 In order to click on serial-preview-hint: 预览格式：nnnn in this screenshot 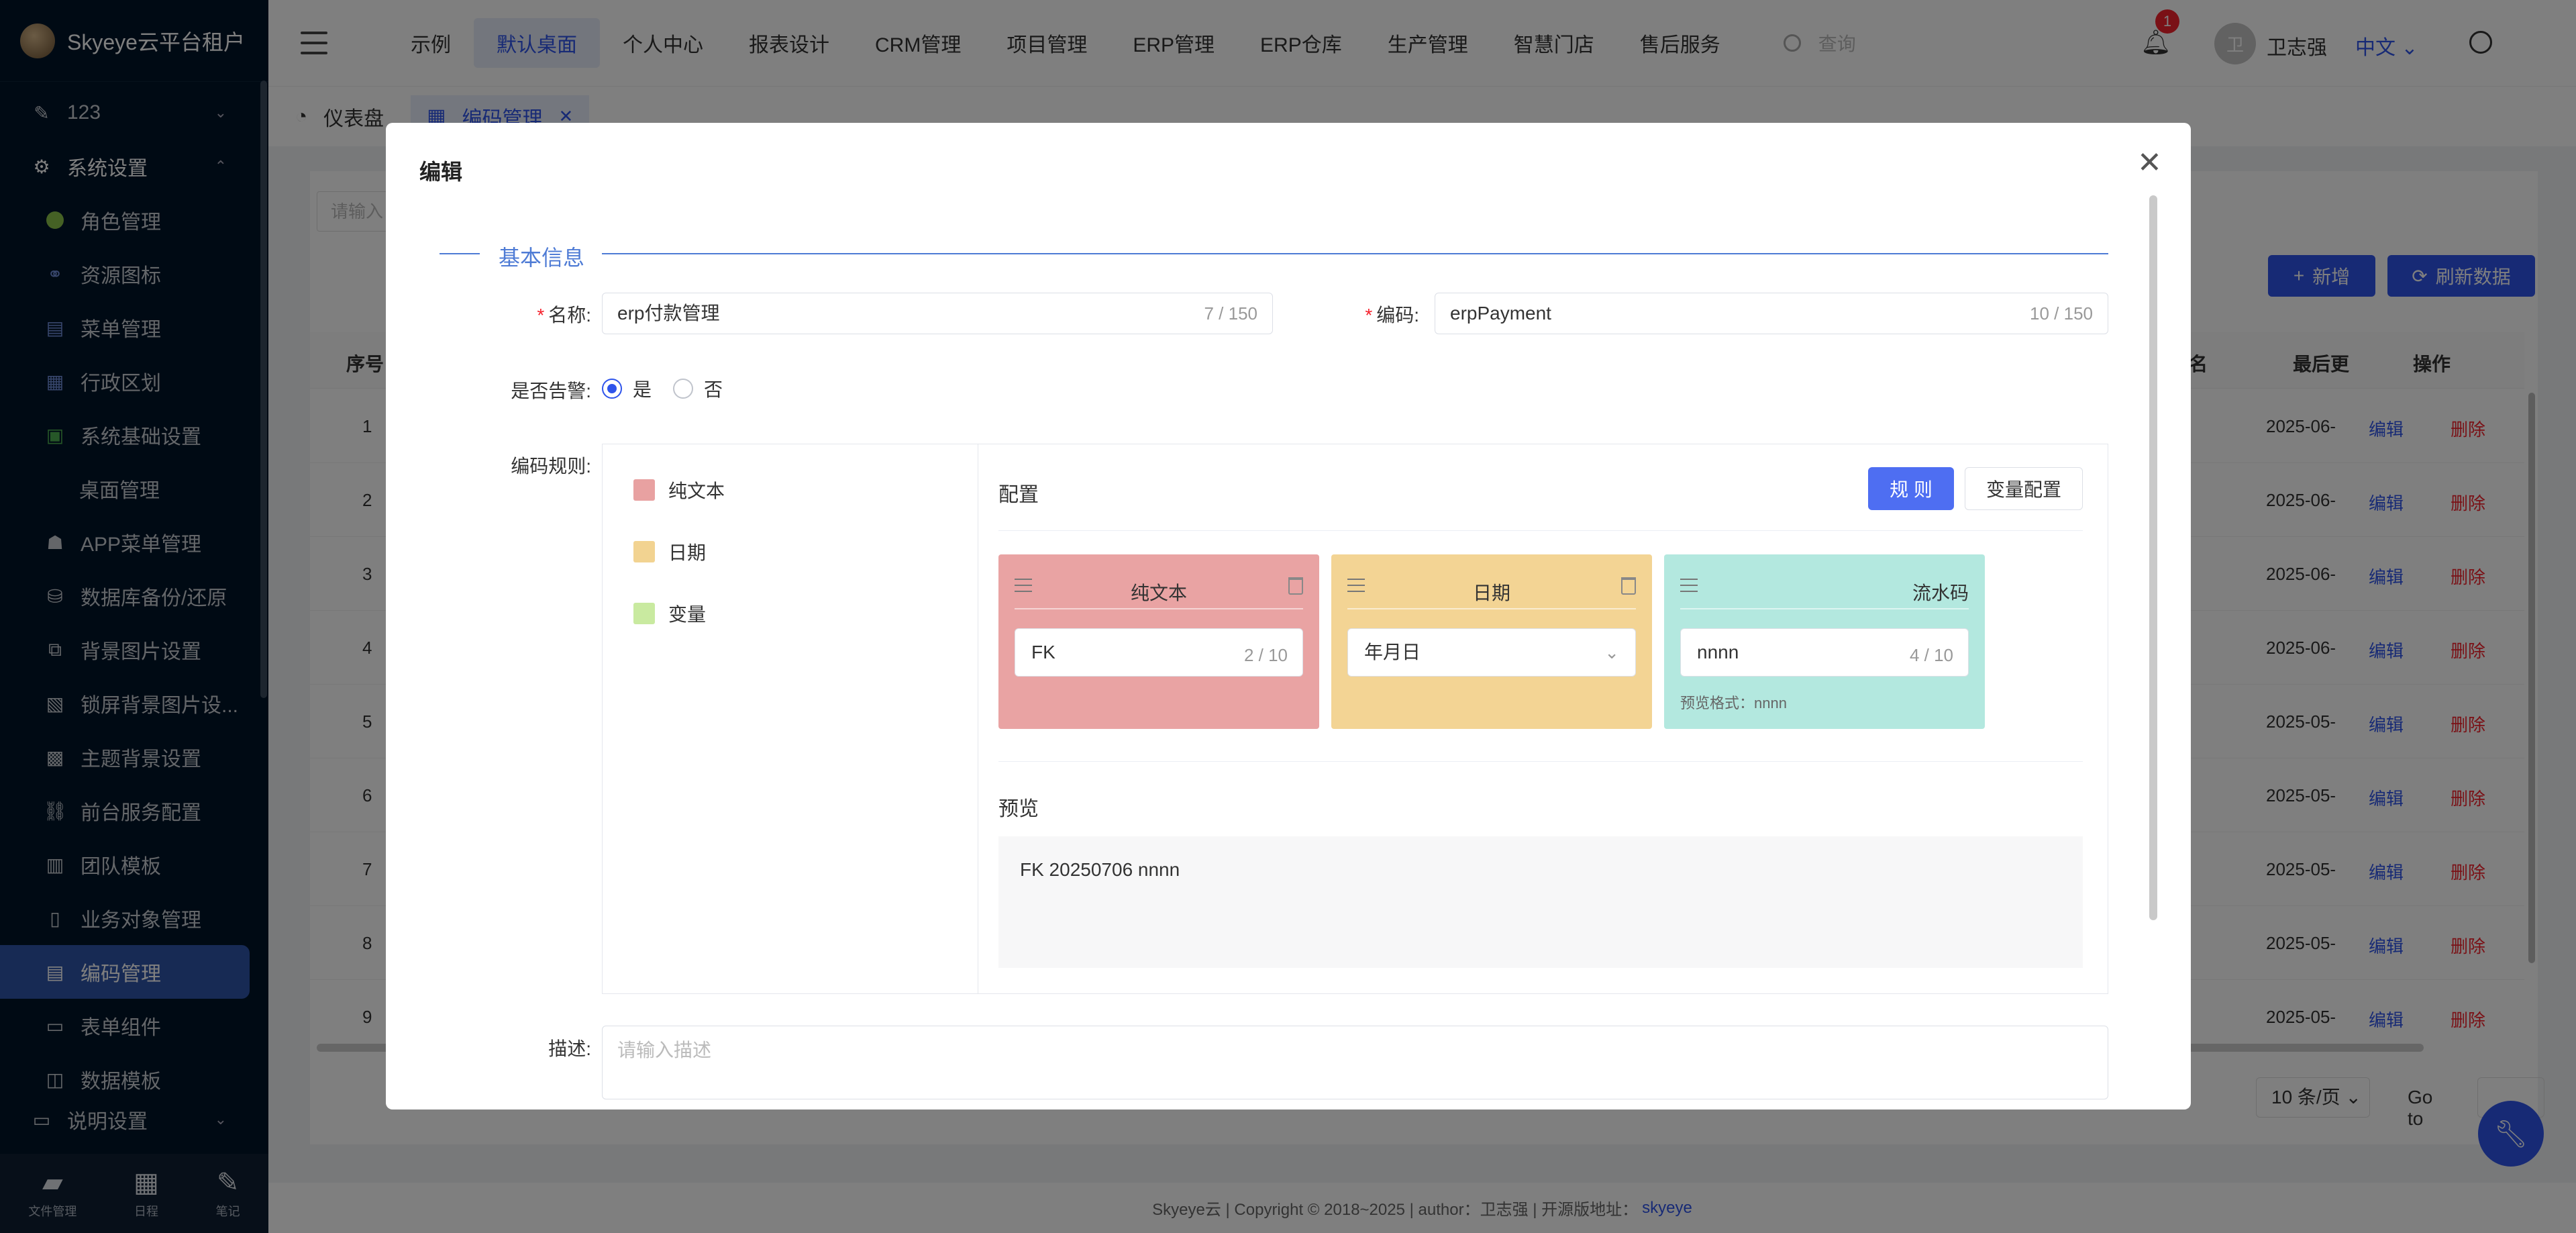, I will do `click(1733, 703)`.